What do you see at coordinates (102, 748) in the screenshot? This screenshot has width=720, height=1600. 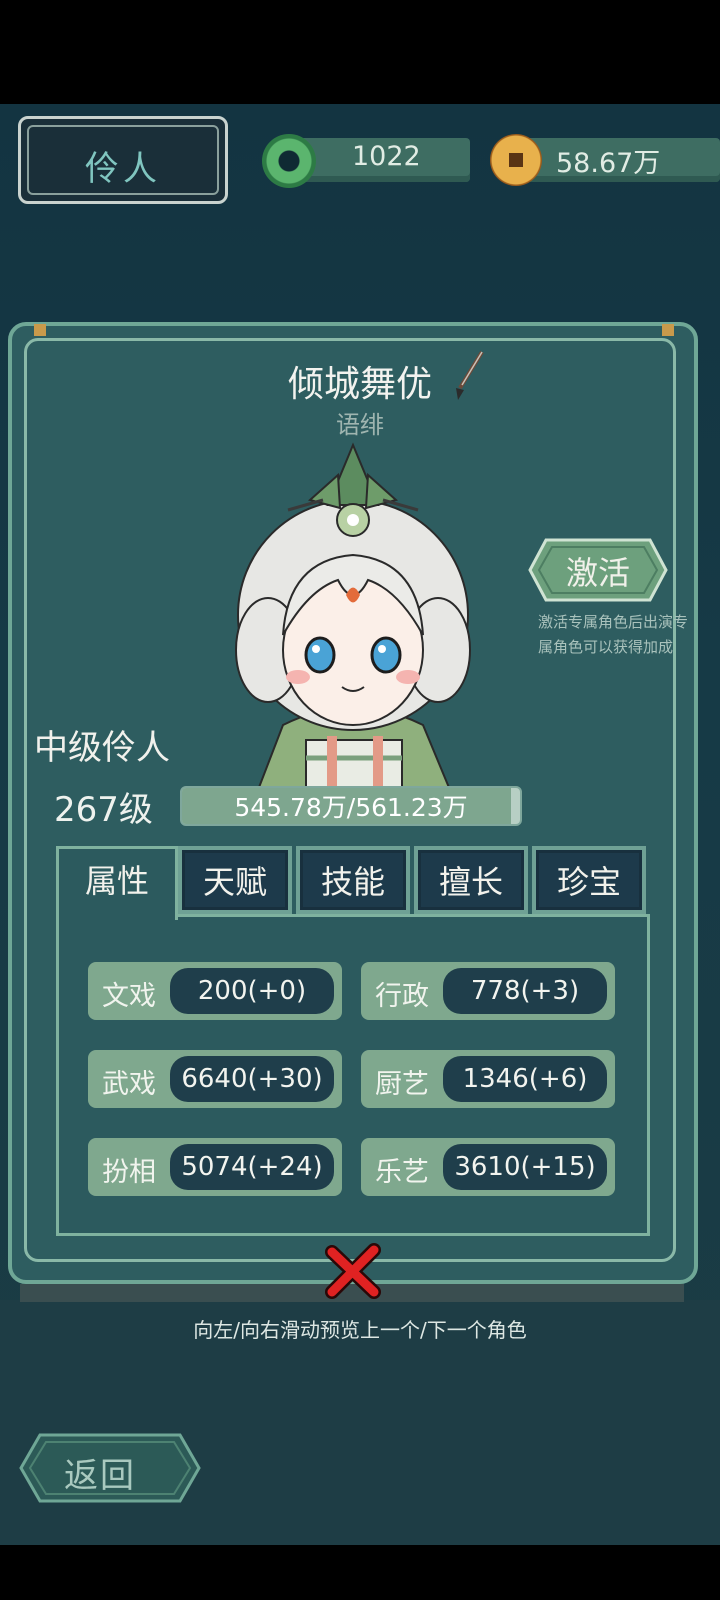 I see `character-rank: 中级伶人` at bounding box center [102, 748].